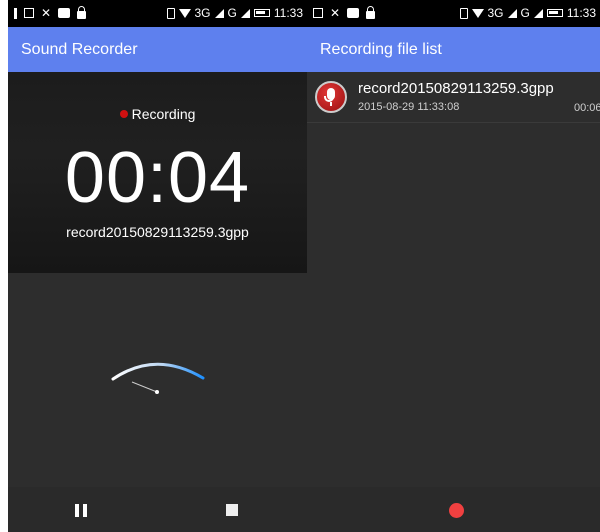 The height and width of the screenshot is (532, 600). I want to click on recording-filename: record20150829113259.3gpp, so click(157, 232).